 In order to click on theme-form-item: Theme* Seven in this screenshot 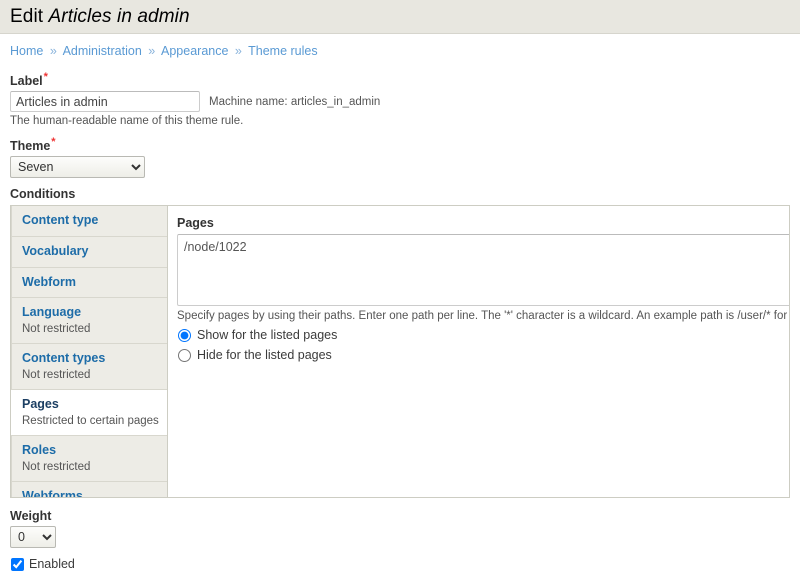, I will do `click(400, 157)`.